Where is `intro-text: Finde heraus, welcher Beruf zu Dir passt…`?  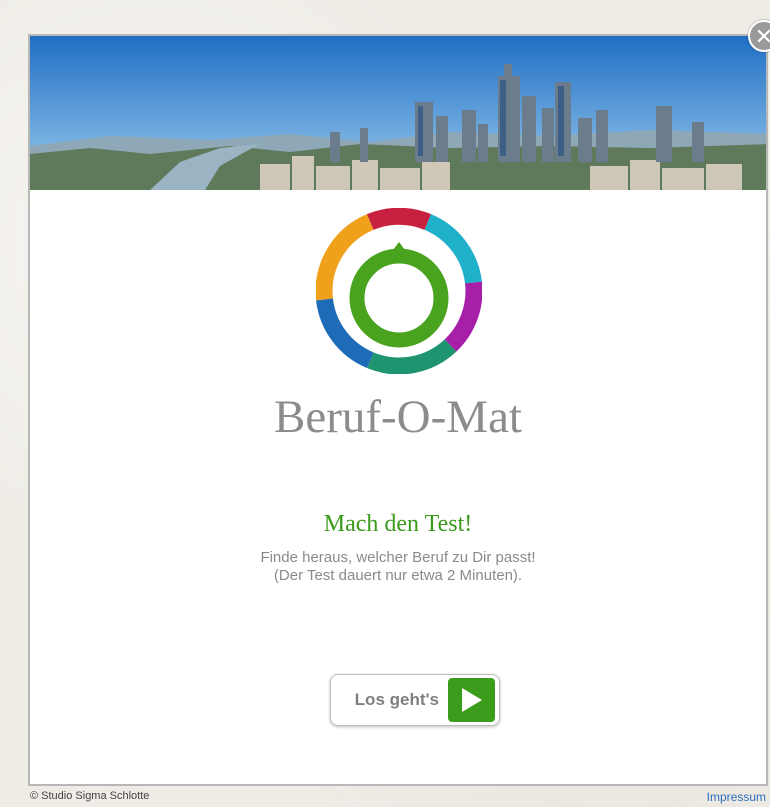 intro-text: Finde heraus, welcher Beruf zu Dir passt… is located at coordinates (398, 567).